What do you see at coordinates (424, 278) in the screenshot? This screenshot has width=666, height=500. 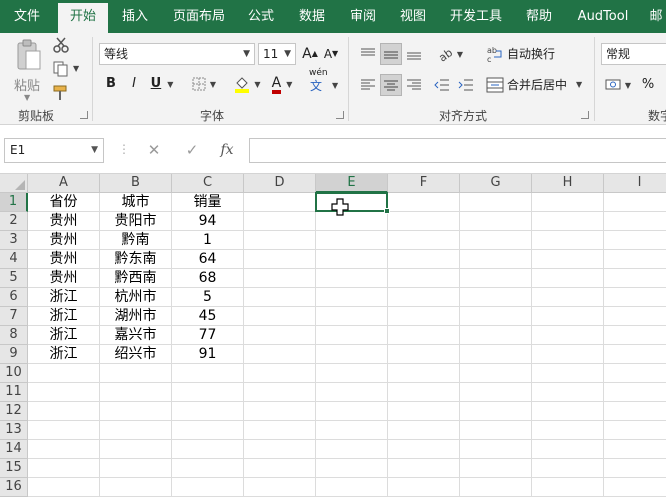 I see `cell-f5` at bounding box center [424, 278].